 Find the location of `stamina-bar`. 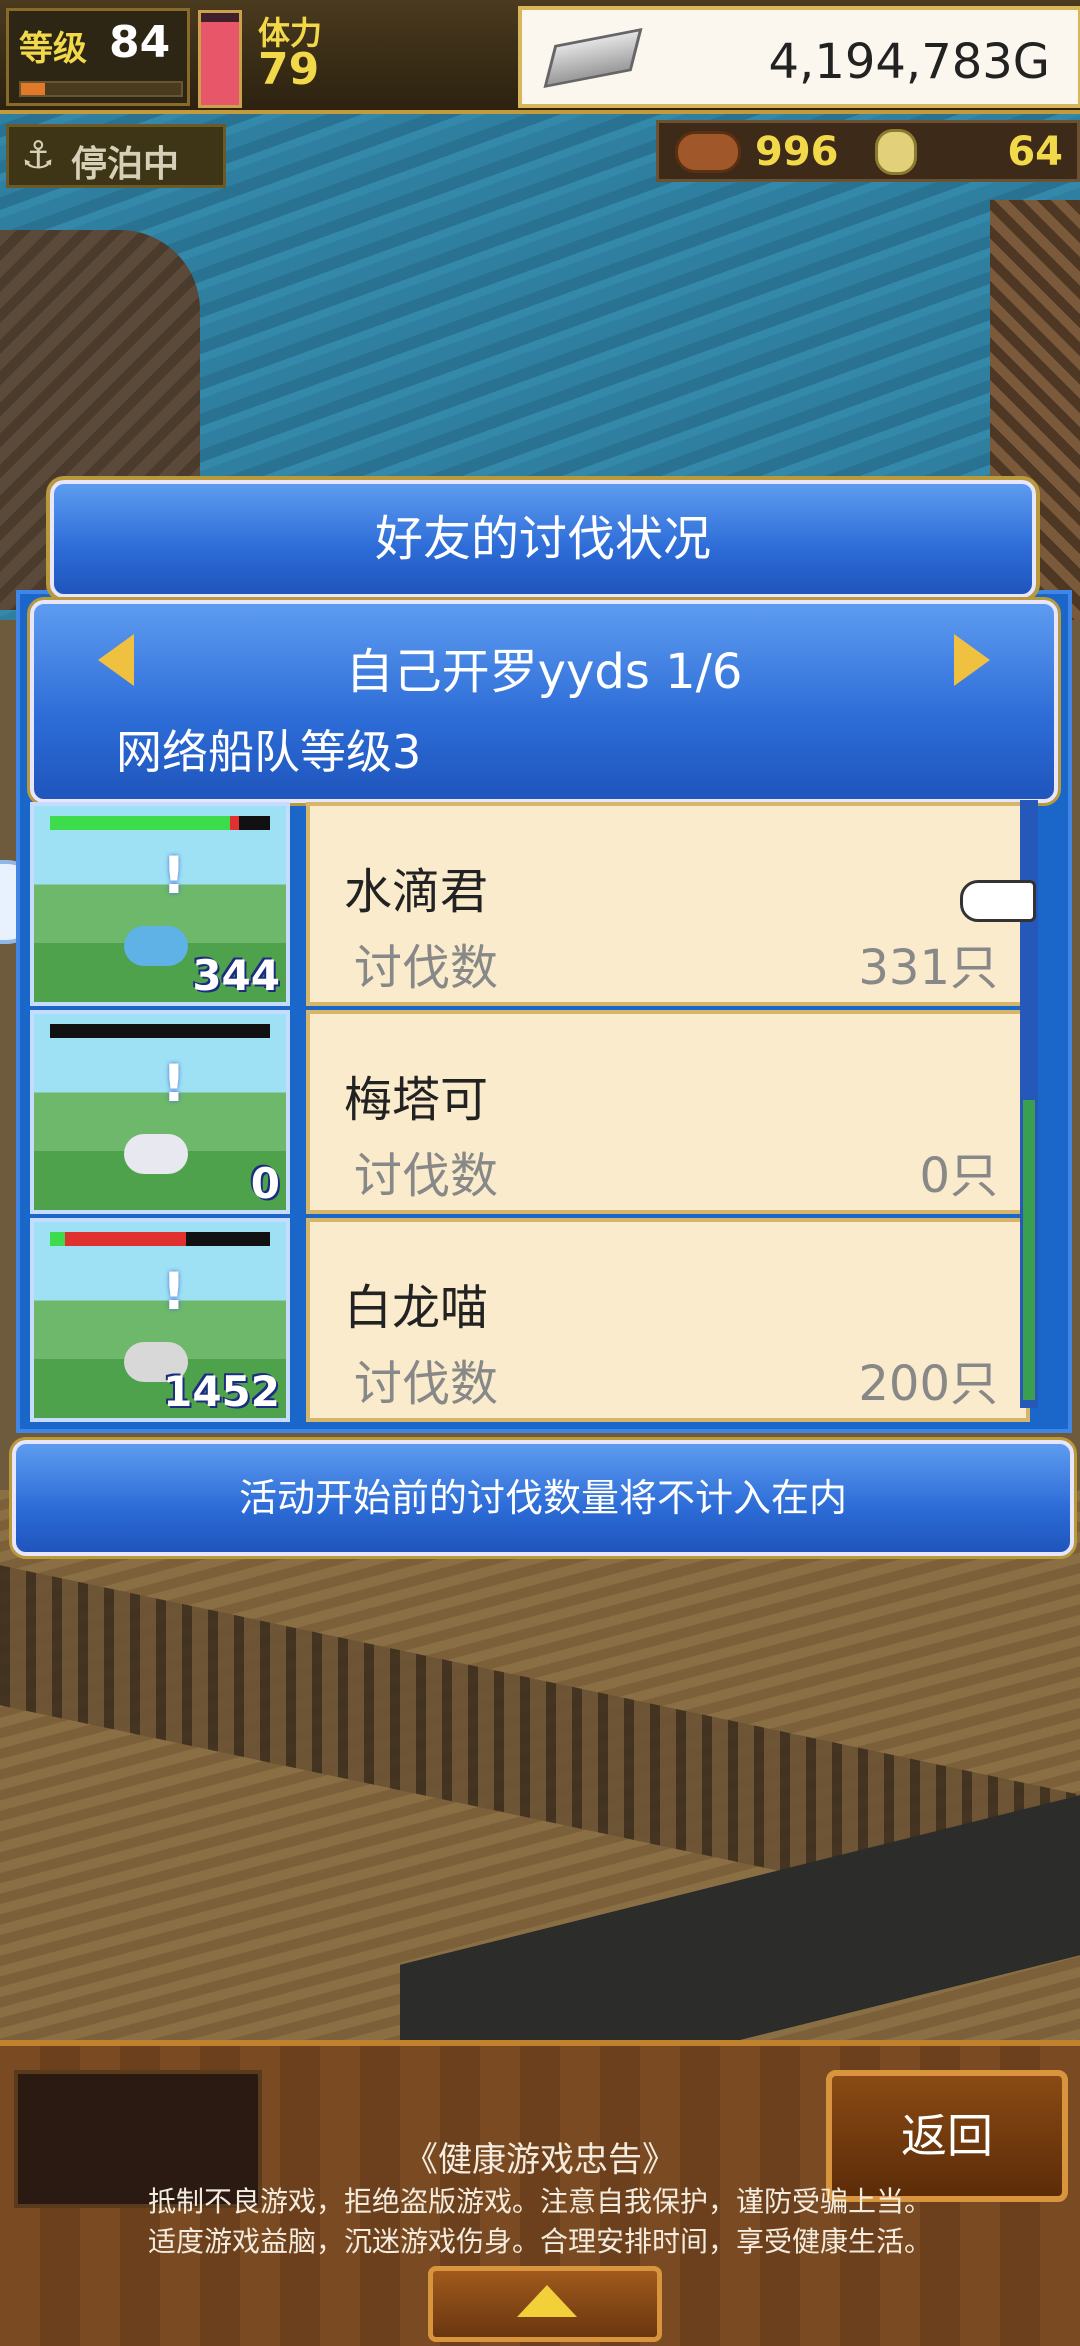

stamina-bar is located at coordinates (220, 59).